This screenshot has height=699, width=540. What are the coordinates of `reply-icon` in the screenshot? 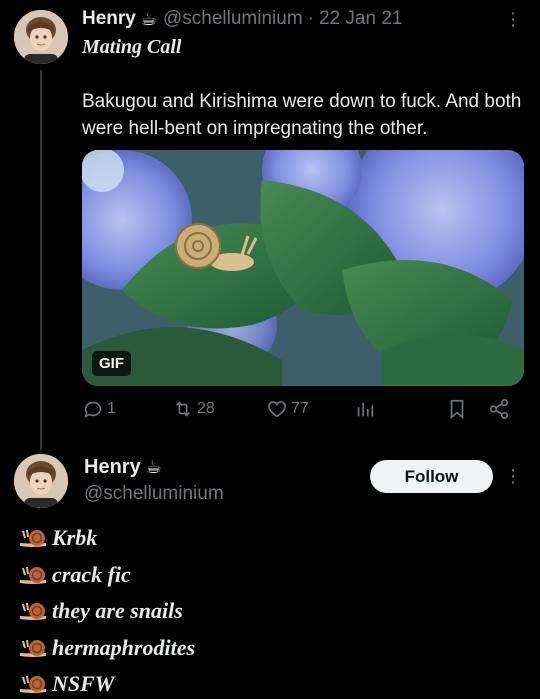 It's located at (93, 409).